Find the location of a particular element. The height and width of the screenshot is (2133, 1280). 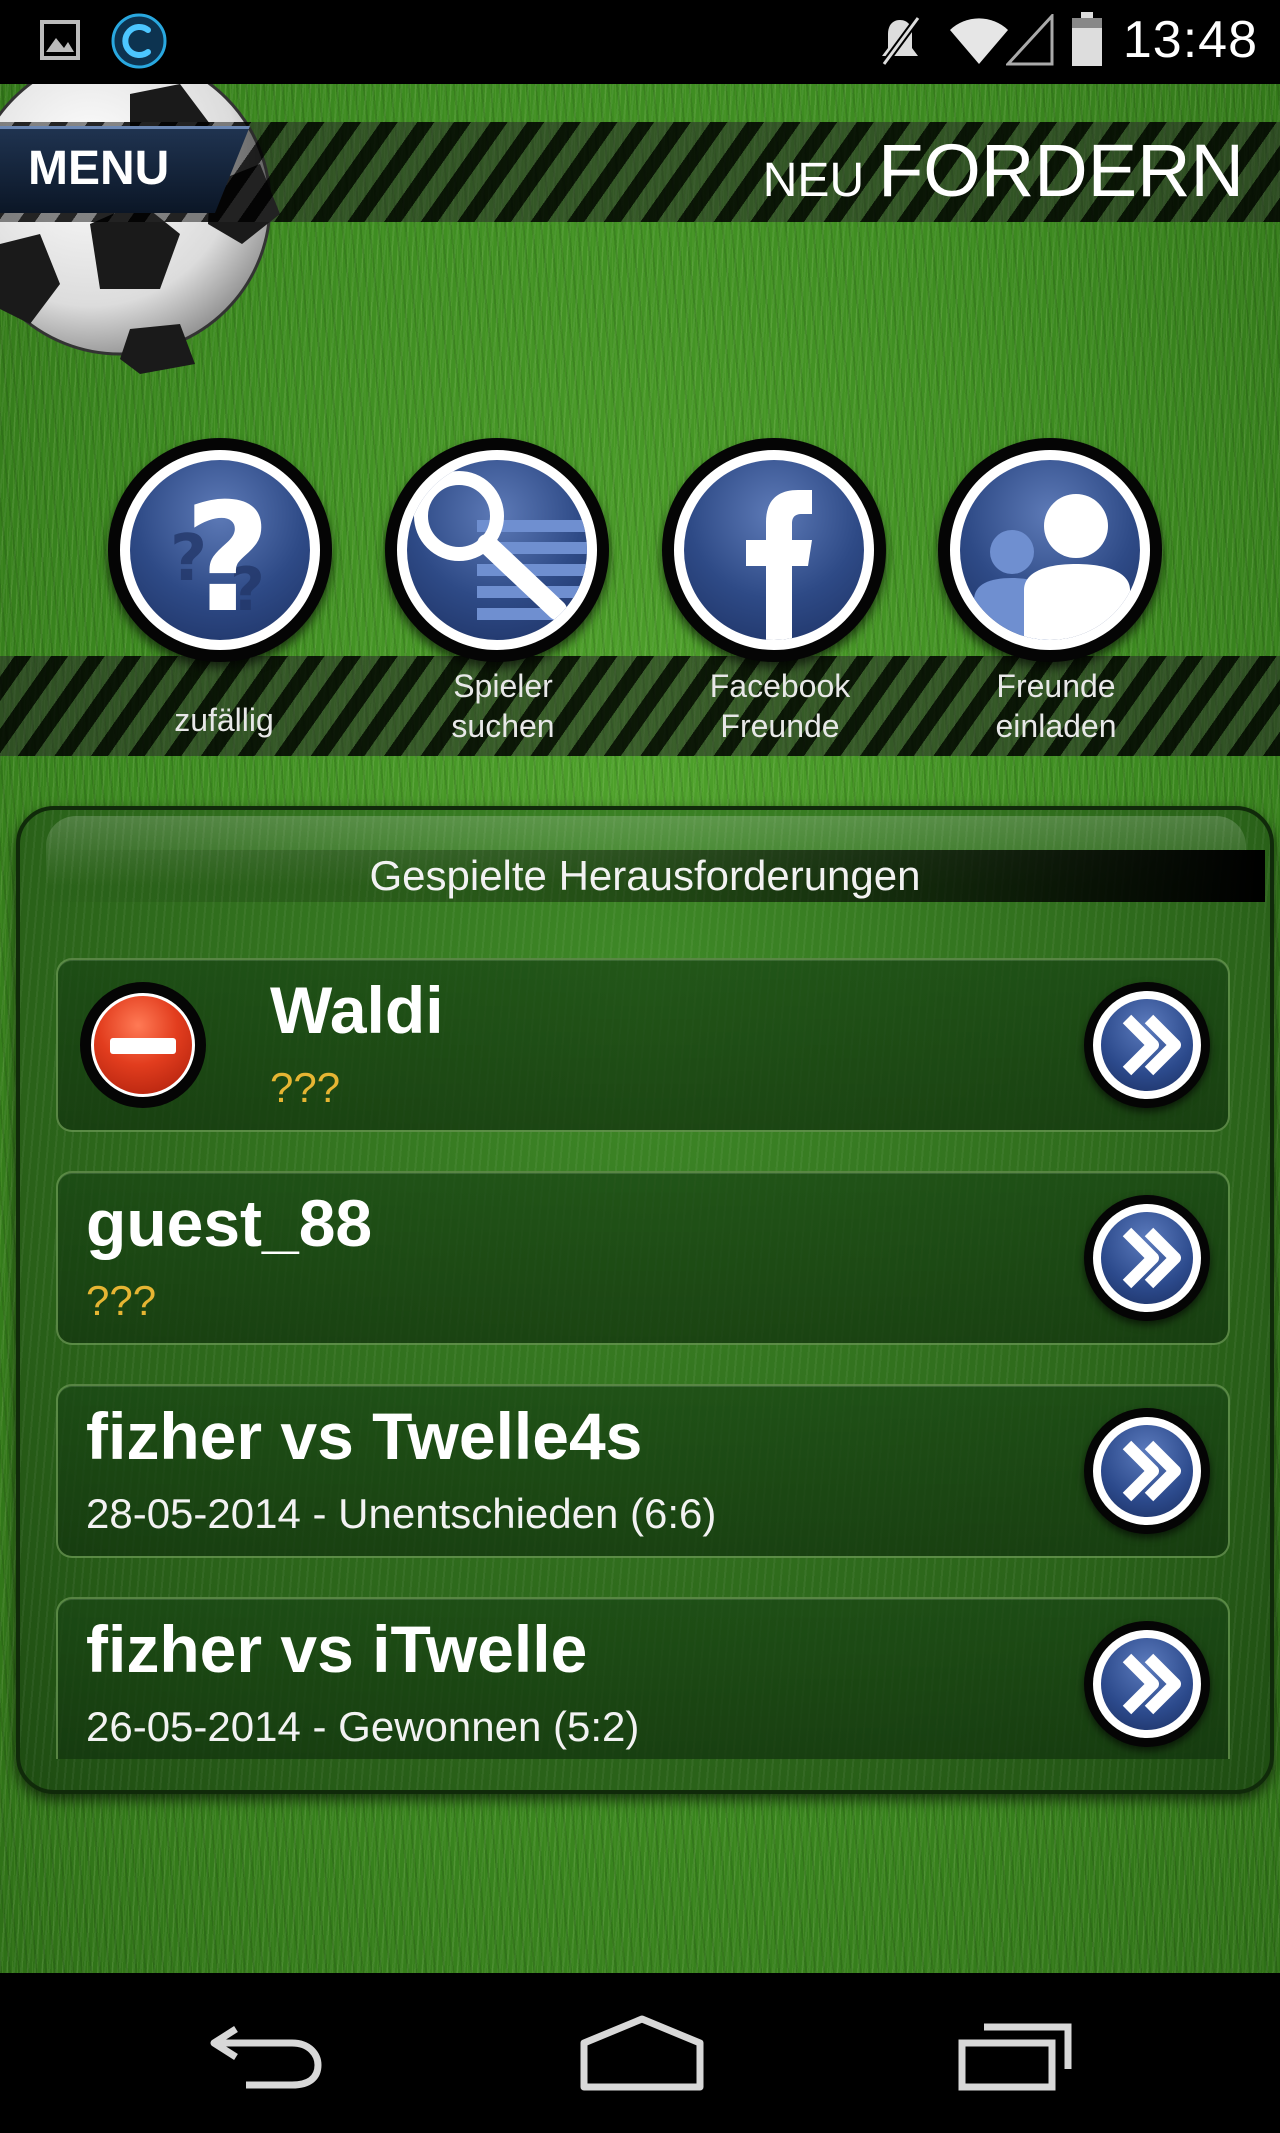

search-player-button is located at coordinates (497, 550).